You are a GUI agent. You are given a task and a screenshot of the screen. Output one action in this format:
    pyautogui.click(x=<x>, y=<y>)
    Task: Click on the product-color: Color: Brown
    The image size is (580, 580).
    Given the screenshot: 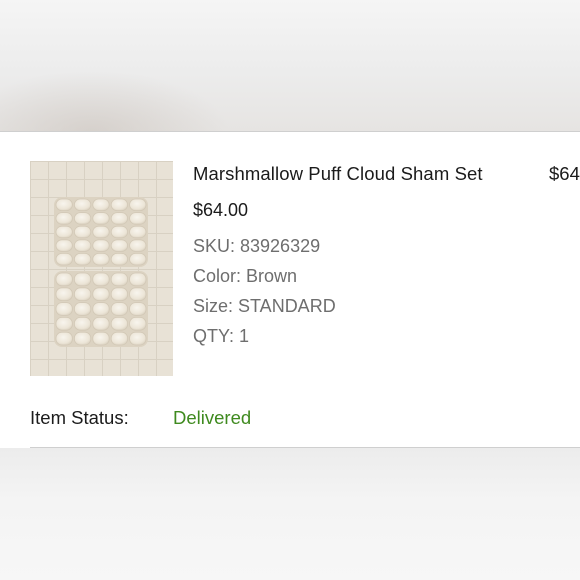 What is the action you would take?
    pyautogui.click(x=245, y=276)
    